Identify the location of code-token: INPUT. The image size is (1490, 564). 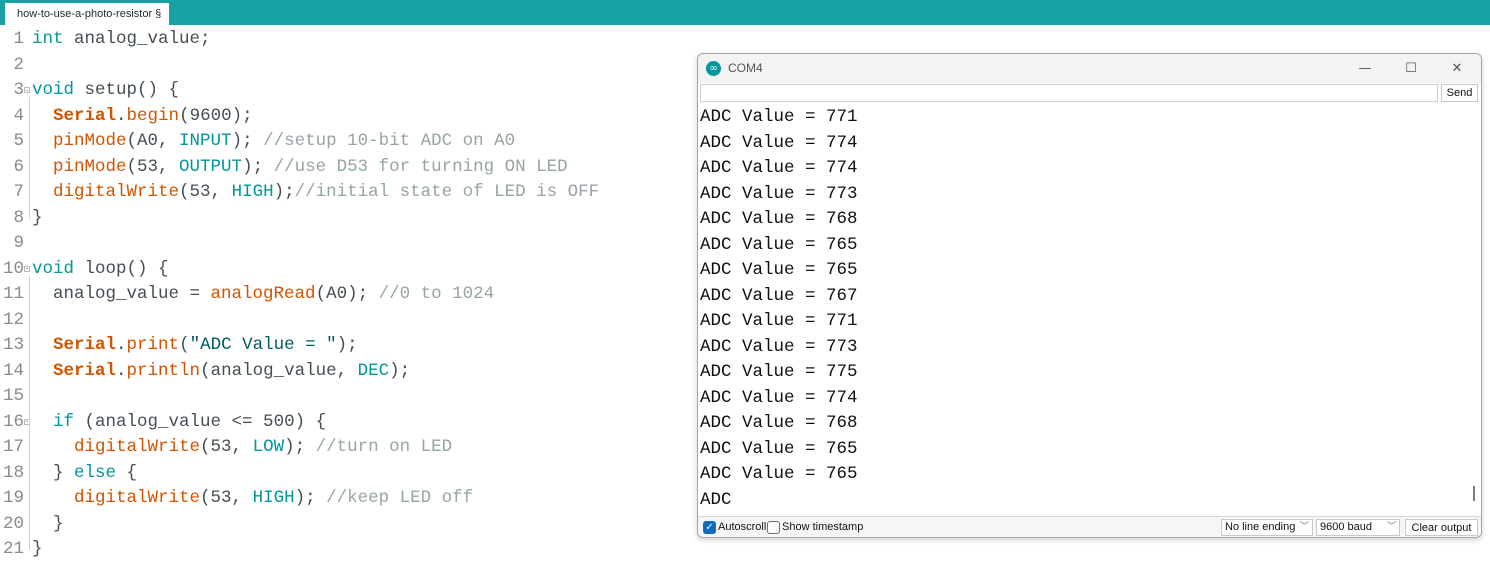
(205, 141).